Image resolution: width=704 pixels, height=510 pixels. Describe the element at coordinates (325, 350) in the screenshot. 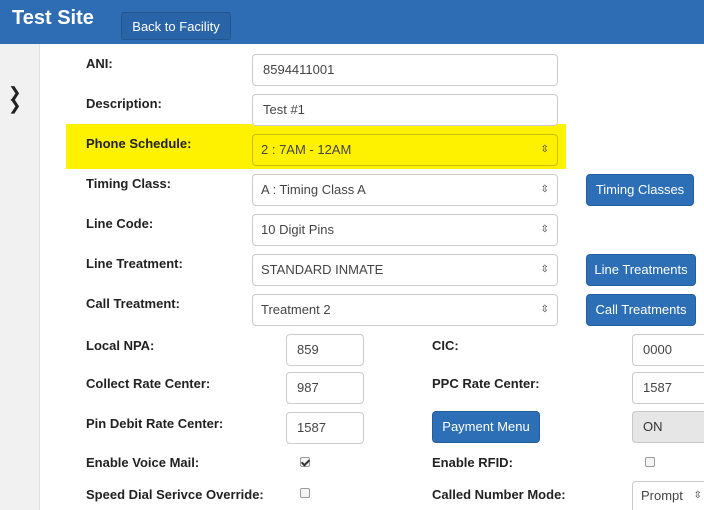

I see `local-npa-input: 859` at that location.